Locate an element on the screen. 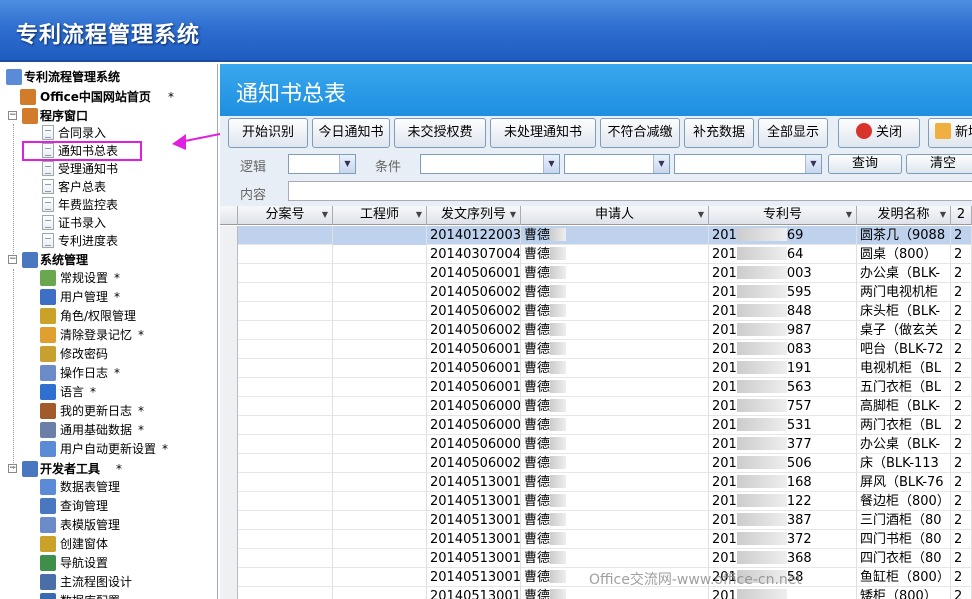 The width and height of the screenshot is (972, 599). table-row: 20140513001 曹德 201 368 四门衣柜（80 2 is located at coordinates (596, 558).